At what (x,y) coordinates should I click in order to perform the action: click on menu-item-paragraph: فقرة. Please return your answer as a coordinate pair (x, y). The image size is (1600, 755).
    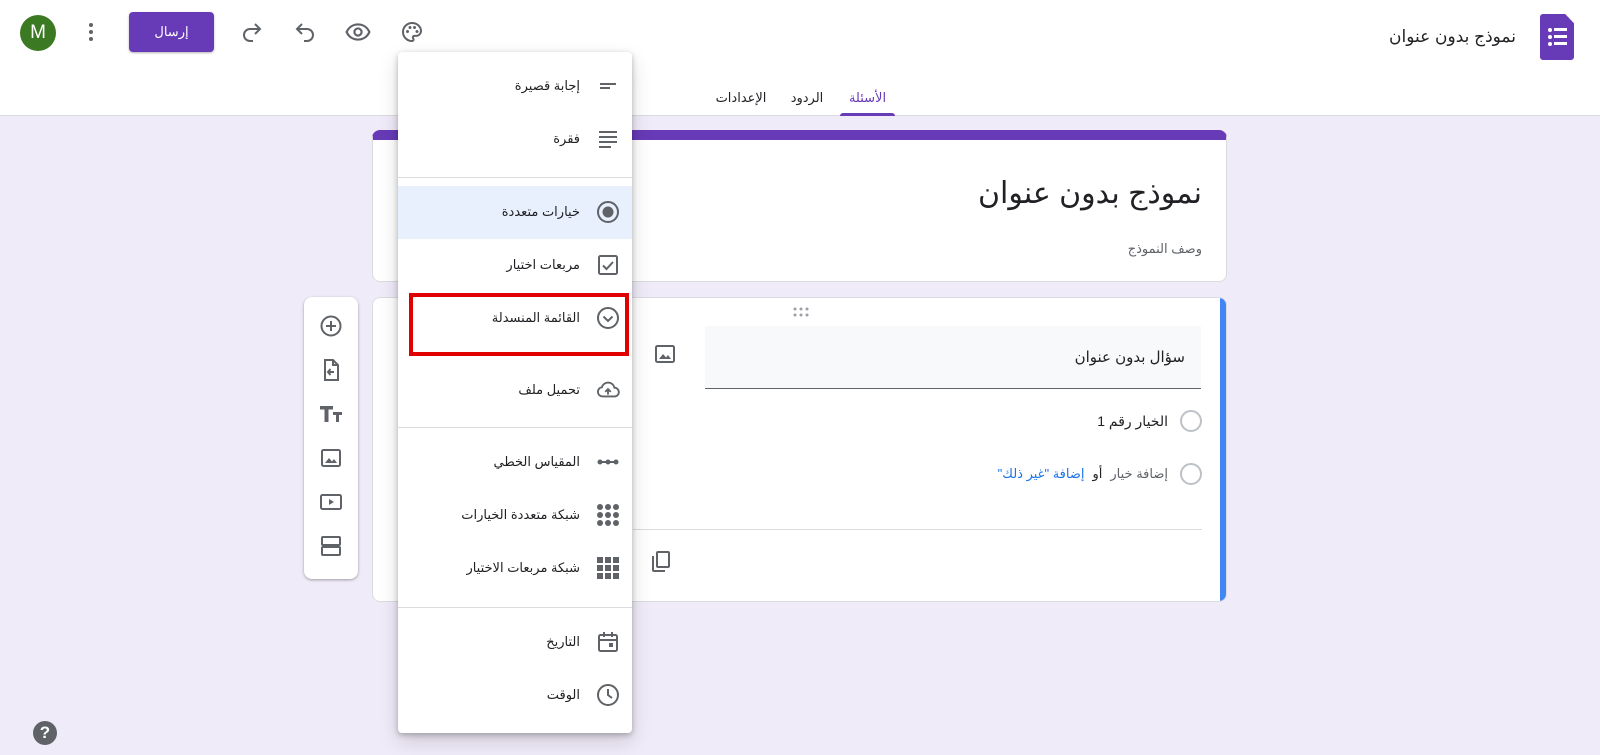
    Looking at the image, I should click on (515, 139).